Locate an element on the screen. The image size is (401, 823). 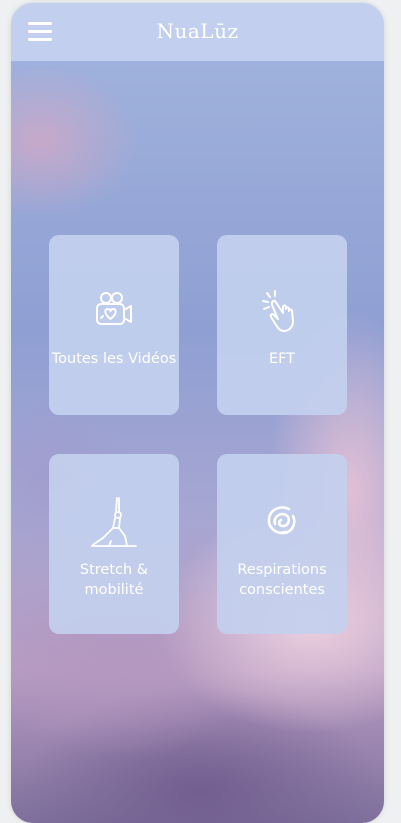
tile-conscious-breathing: Respirations conscientes is located at coordinates (282, 544).